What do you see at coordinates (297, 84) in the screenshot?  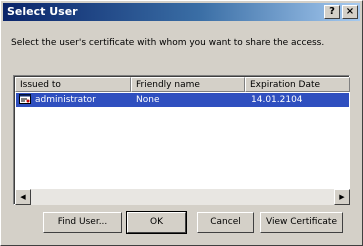 I see `column-header-expiration-date: Expiration Date` at bounding box center [297, 84].